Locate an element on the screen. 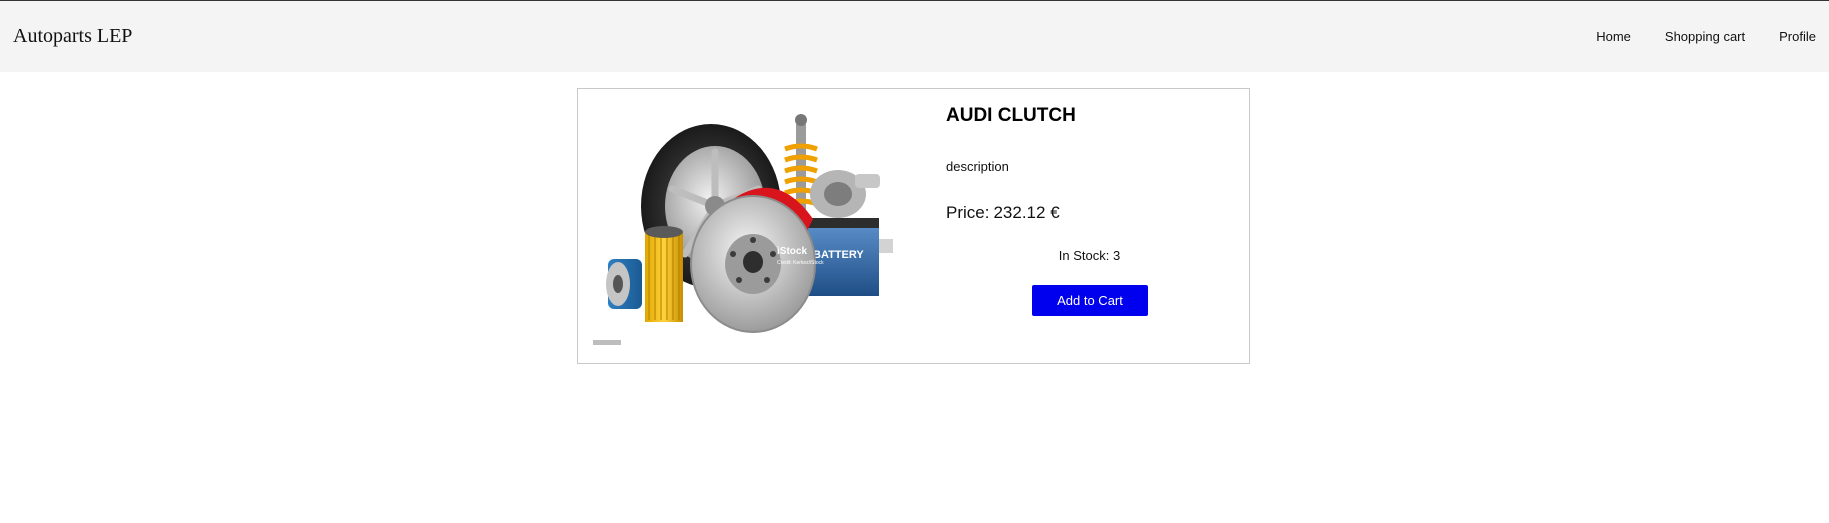  brand-logo-text: Autoparts LEP is located at coordinates (72, 36).